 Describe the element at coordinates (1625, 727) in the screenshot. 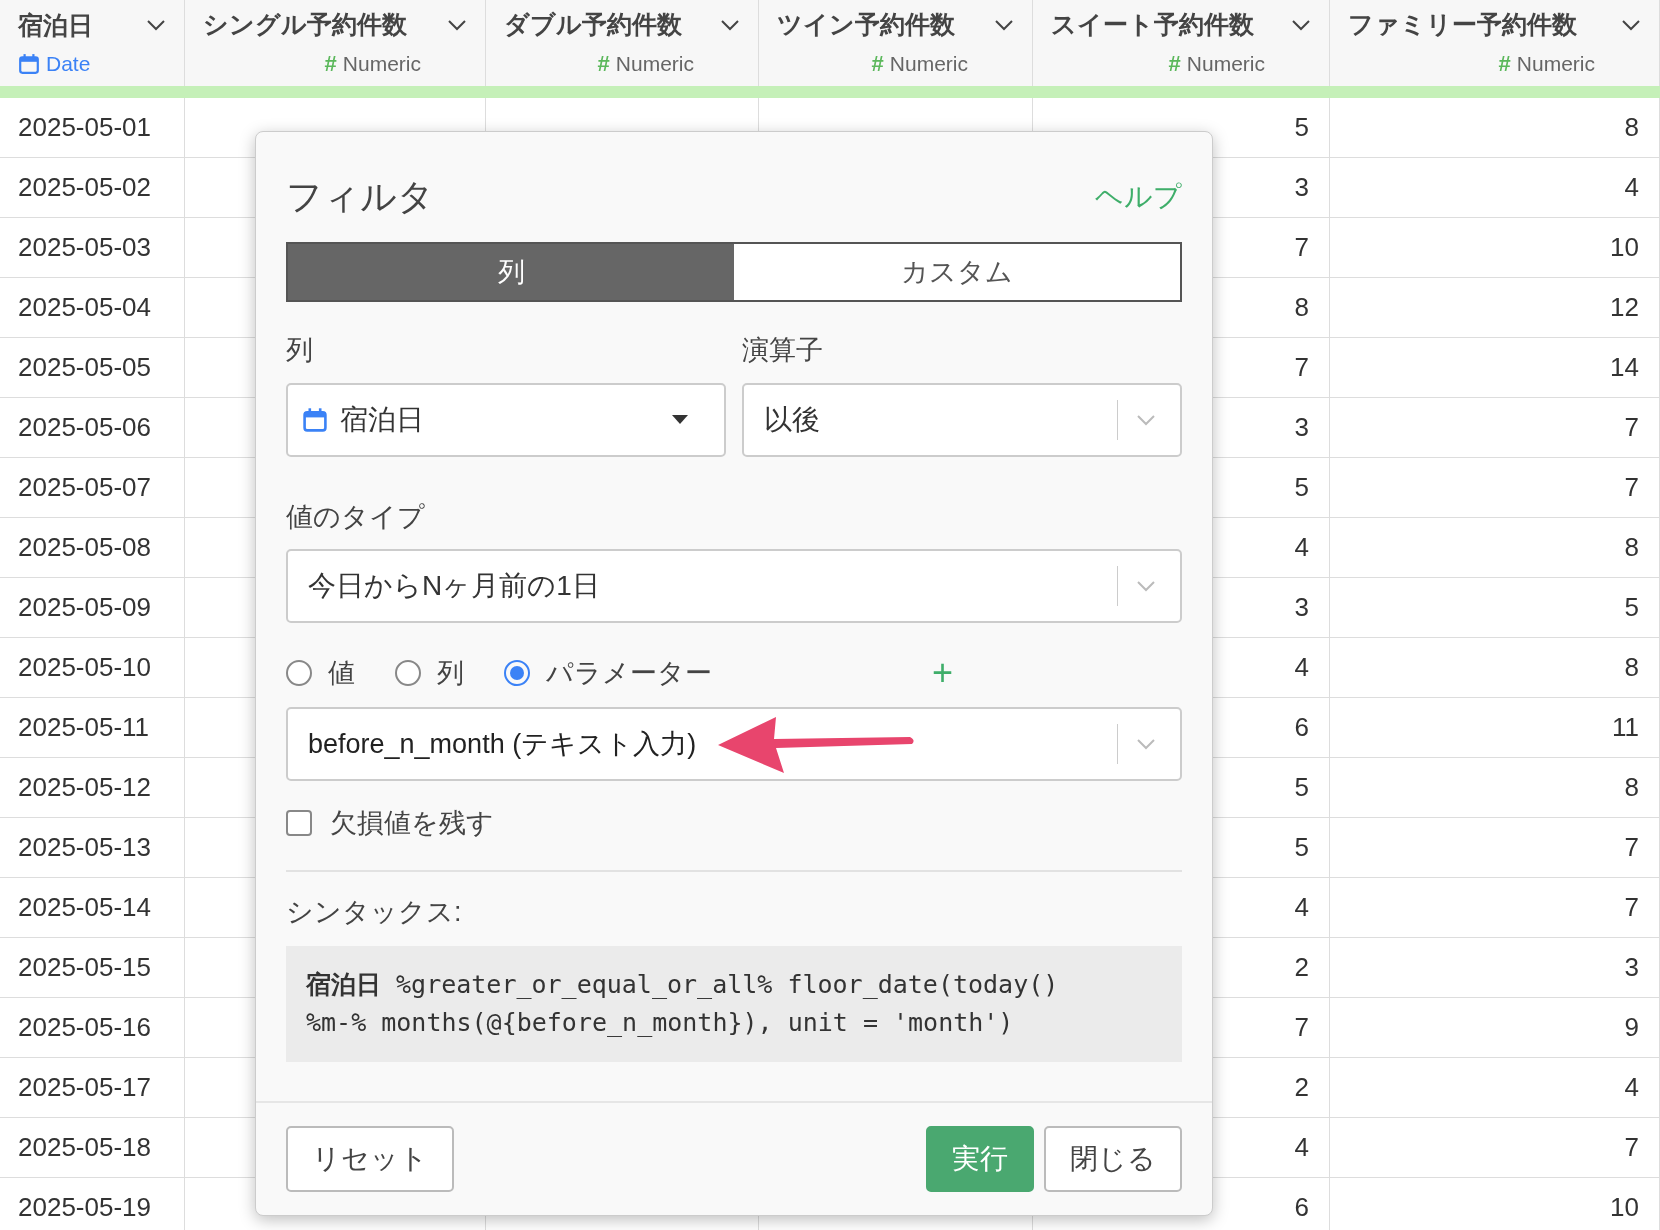

I see `table-cell-text: 11` at that location.